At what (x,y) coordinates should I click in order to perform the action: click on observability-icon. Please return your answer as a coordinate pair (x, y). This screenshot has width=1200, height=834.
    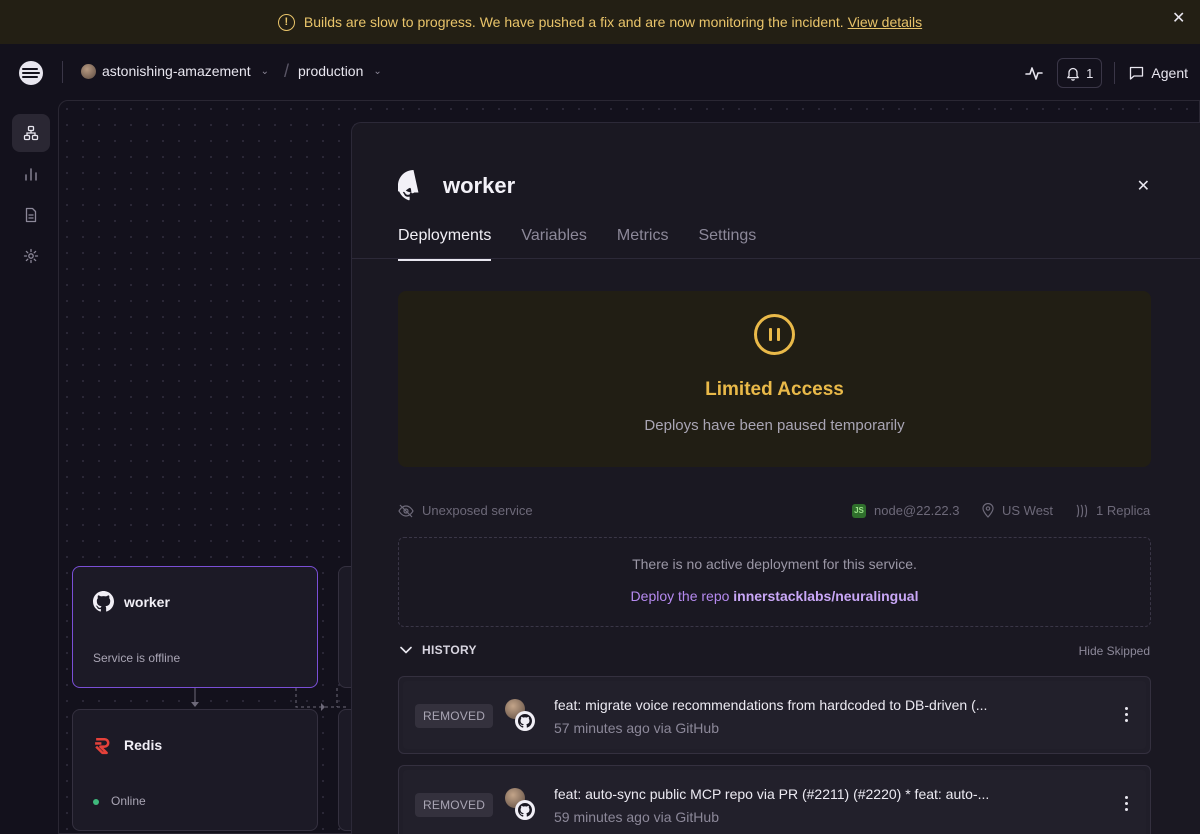
    Looking at the image, I should click on (31, 174).